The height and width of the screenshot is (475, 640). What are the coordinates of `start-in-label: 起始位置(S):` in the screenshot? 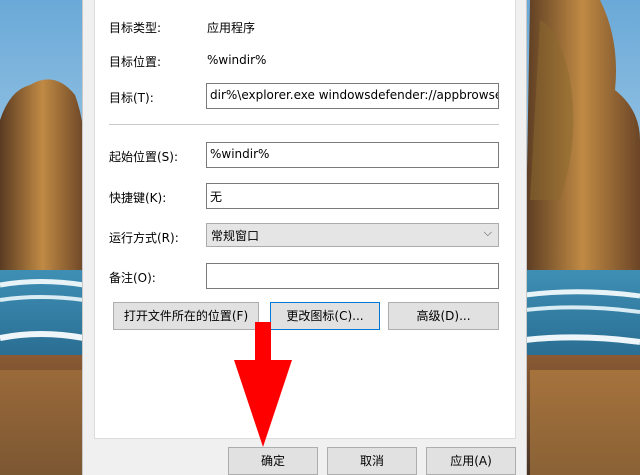 It's located at (144, 157).